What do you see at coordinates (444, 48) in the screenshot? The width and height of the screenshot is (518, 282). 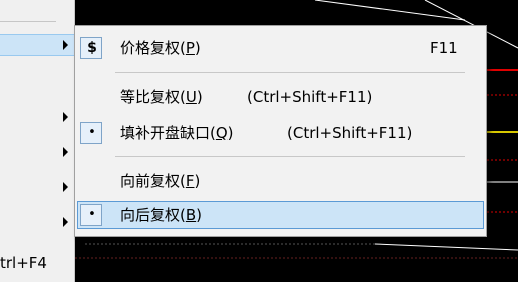 I see `menu-item-shortcut: F11` at bounding box center [444, 48].